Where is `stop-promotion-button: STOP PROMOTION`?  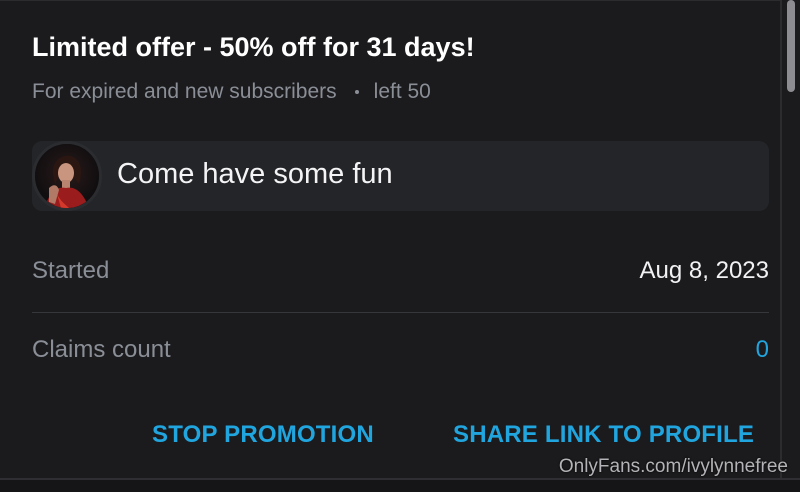
stop-promotion-button: STOP PROMOTION is located at coordinates (263, 435).